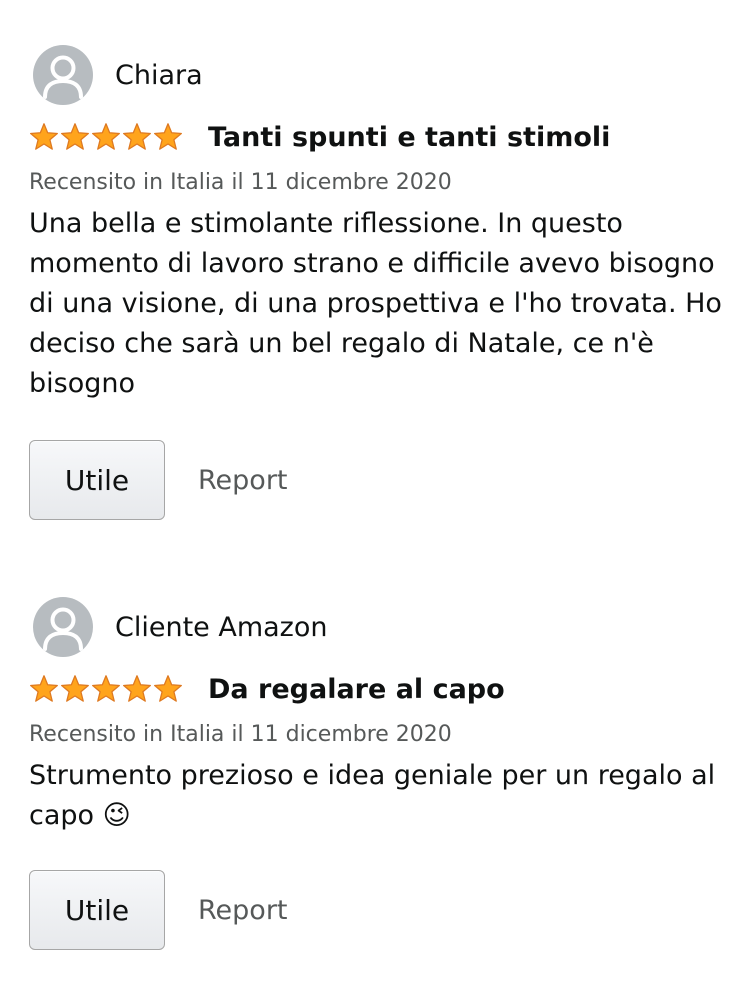 Image resolution: width=750 pixels, height=982 pixels. What do you see at coordinates (356, 689) in the screenshot?
I see `review-title: Da regalare al capo` at bounding box center [356, 689].